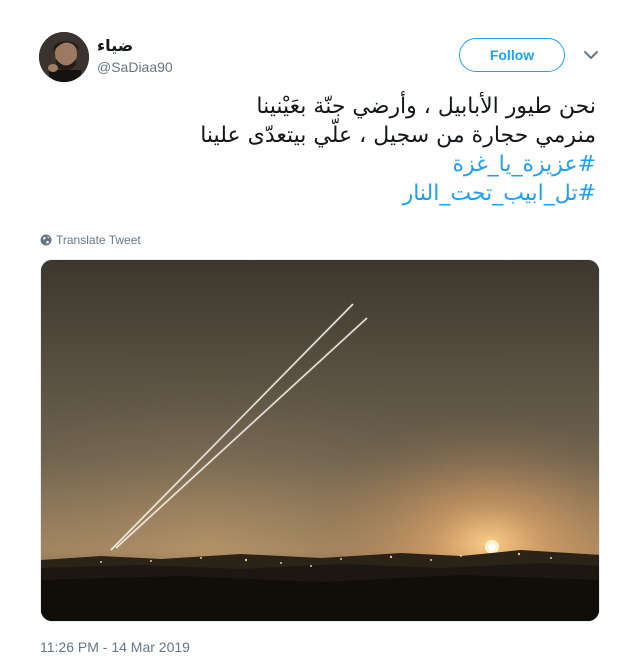  Describe the element at coordinates (46, 240) in the screenshot. I see `globe-icon` at that location.